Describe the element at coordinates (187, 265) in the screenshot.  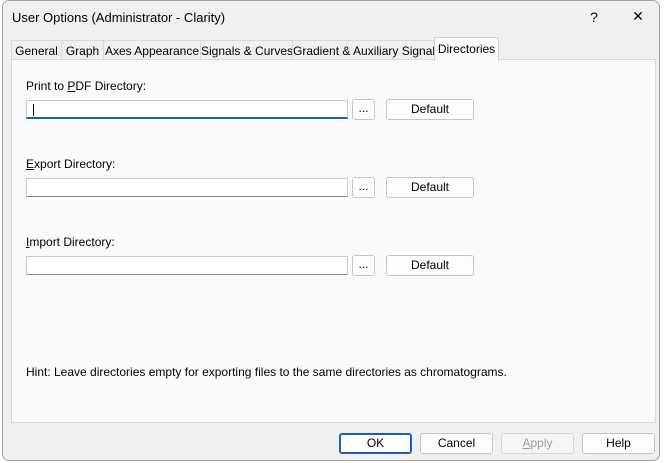
I see `import-directory-input` at that location.